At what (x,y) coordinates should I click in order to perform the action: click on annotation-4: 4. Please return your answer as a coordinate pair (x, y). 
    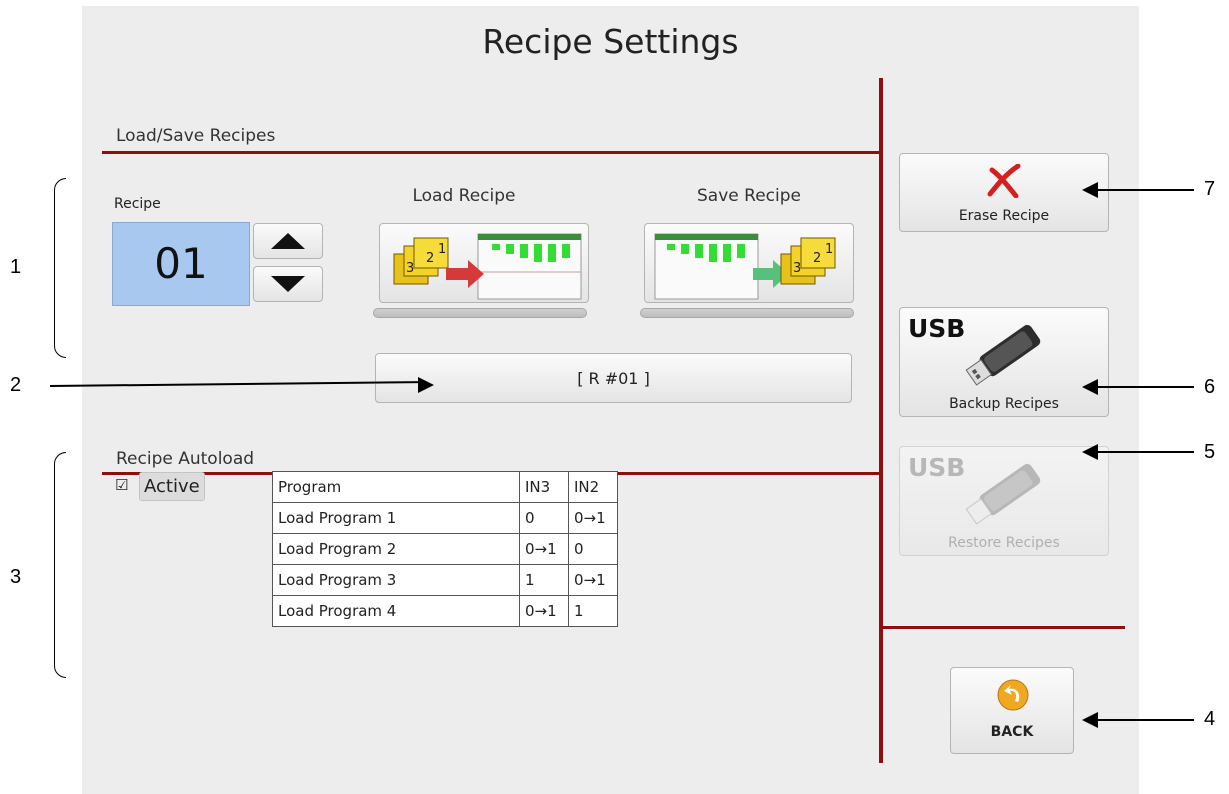
    Looking at the image, I should click on (1210, 719).